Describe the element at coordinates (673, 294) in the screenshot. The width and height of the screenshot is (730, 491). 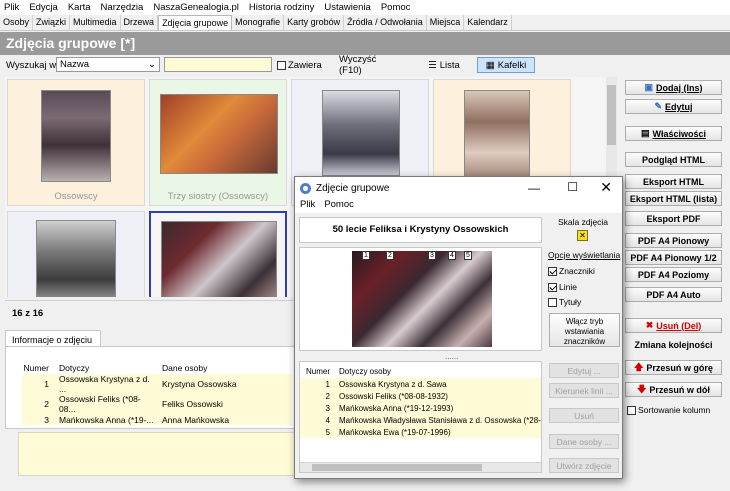
I see `pdf-auto-button: PDF A4 Auto` at that location.